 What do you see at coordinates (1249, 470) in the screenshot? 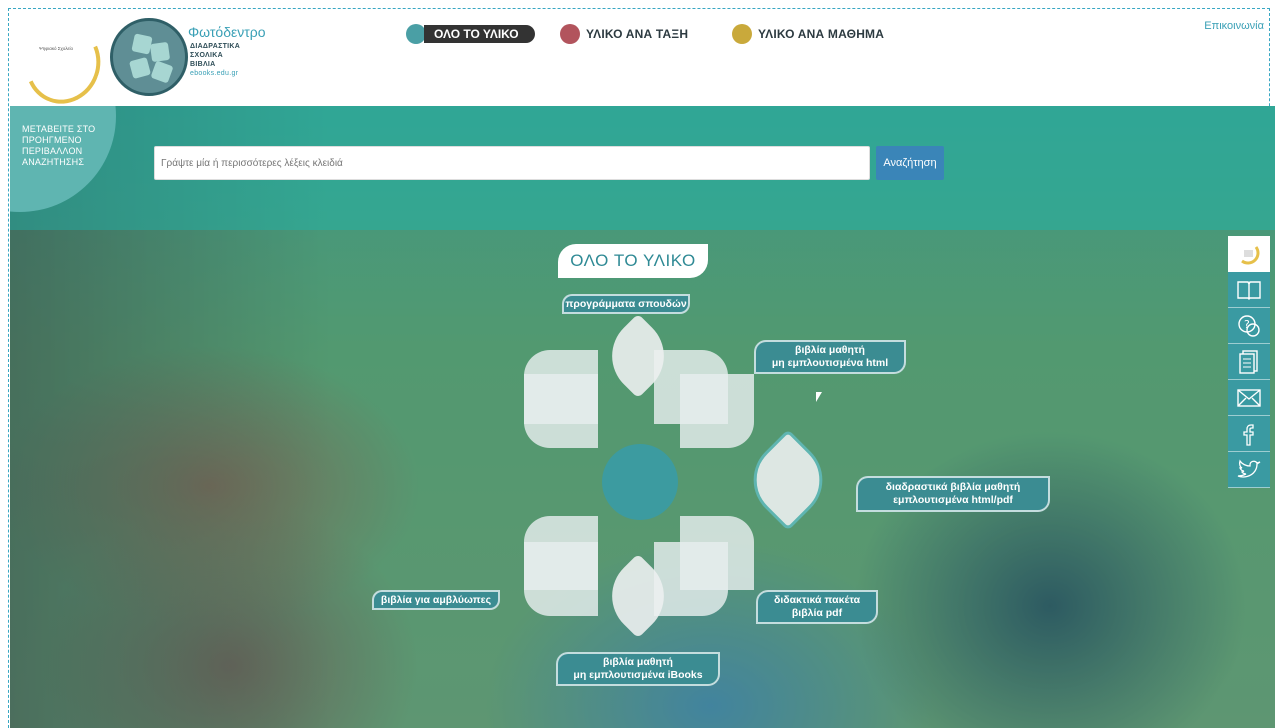
I see `twitter-icon` at bounding box center [1249, 470].